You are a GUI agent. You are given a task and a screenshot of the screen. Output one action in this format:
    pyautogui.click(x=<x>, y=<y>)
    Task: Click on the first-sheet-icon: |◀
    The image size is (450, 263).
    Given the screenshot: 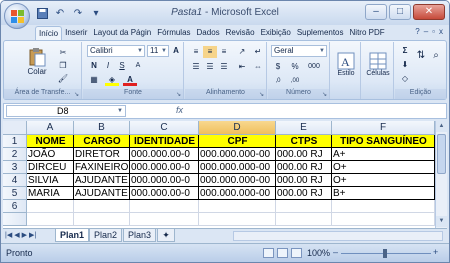 What is the action you would take?
    pyautogui.click(x=8, y=235)
    